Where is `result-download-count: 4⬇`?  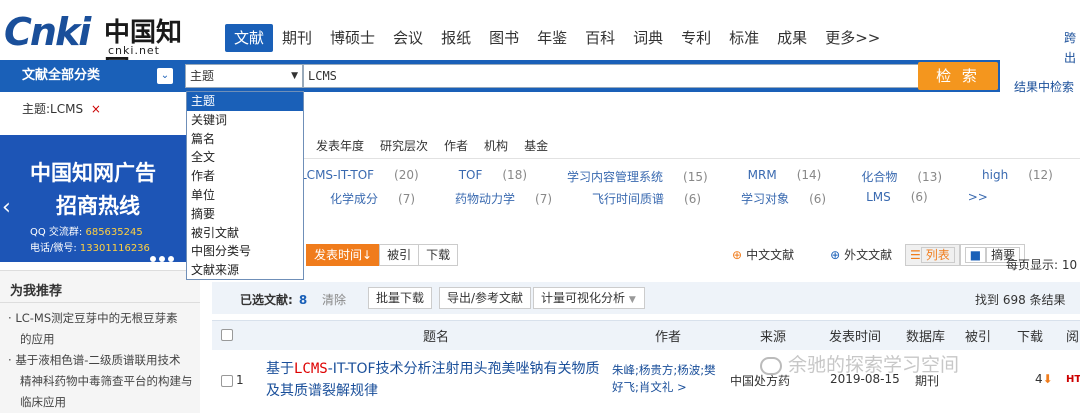
result-download-count: 4⬇ is located at coordinates (1044, 379).